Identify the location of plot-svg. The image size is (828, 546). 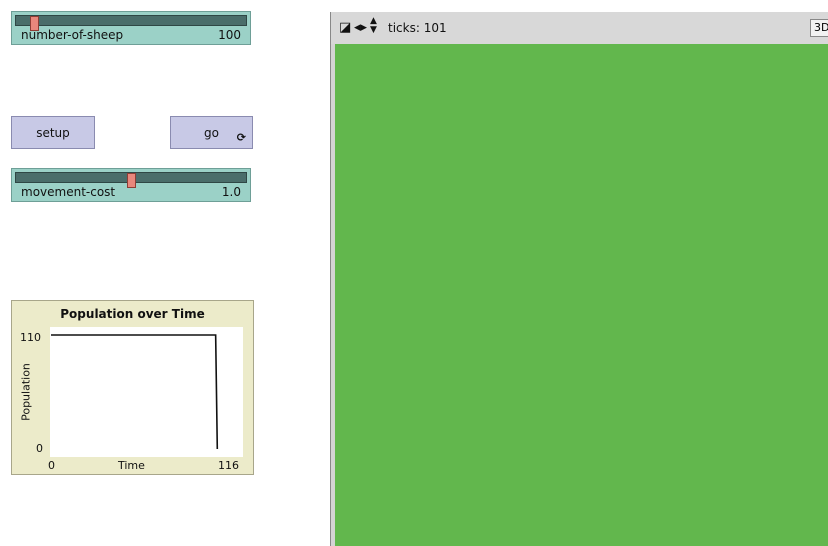
(135, 392).